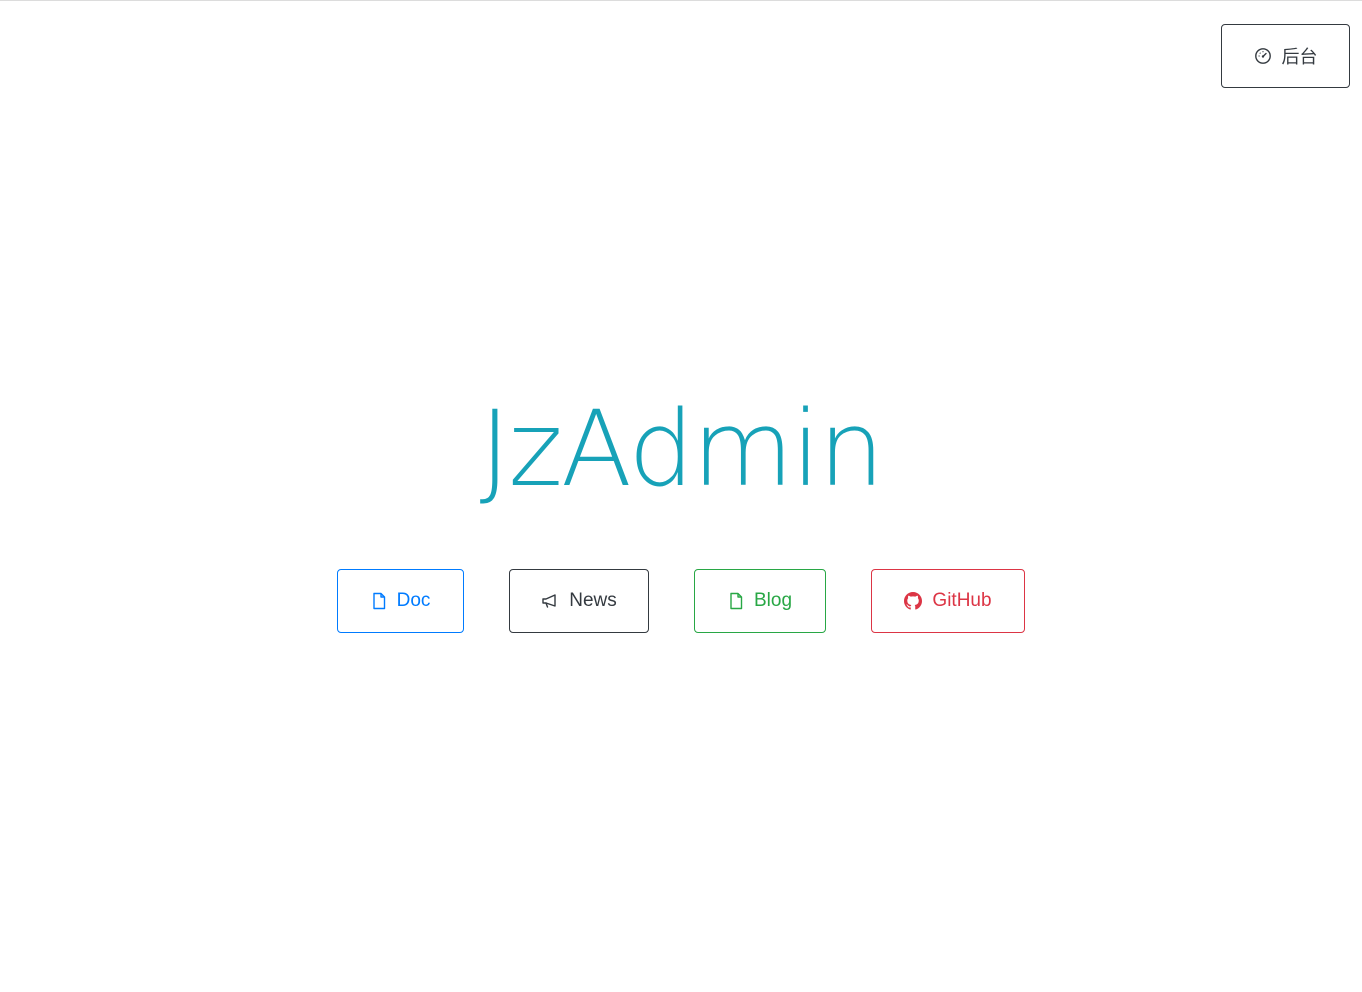  I want to click on news-button: News, so click(579, 601).